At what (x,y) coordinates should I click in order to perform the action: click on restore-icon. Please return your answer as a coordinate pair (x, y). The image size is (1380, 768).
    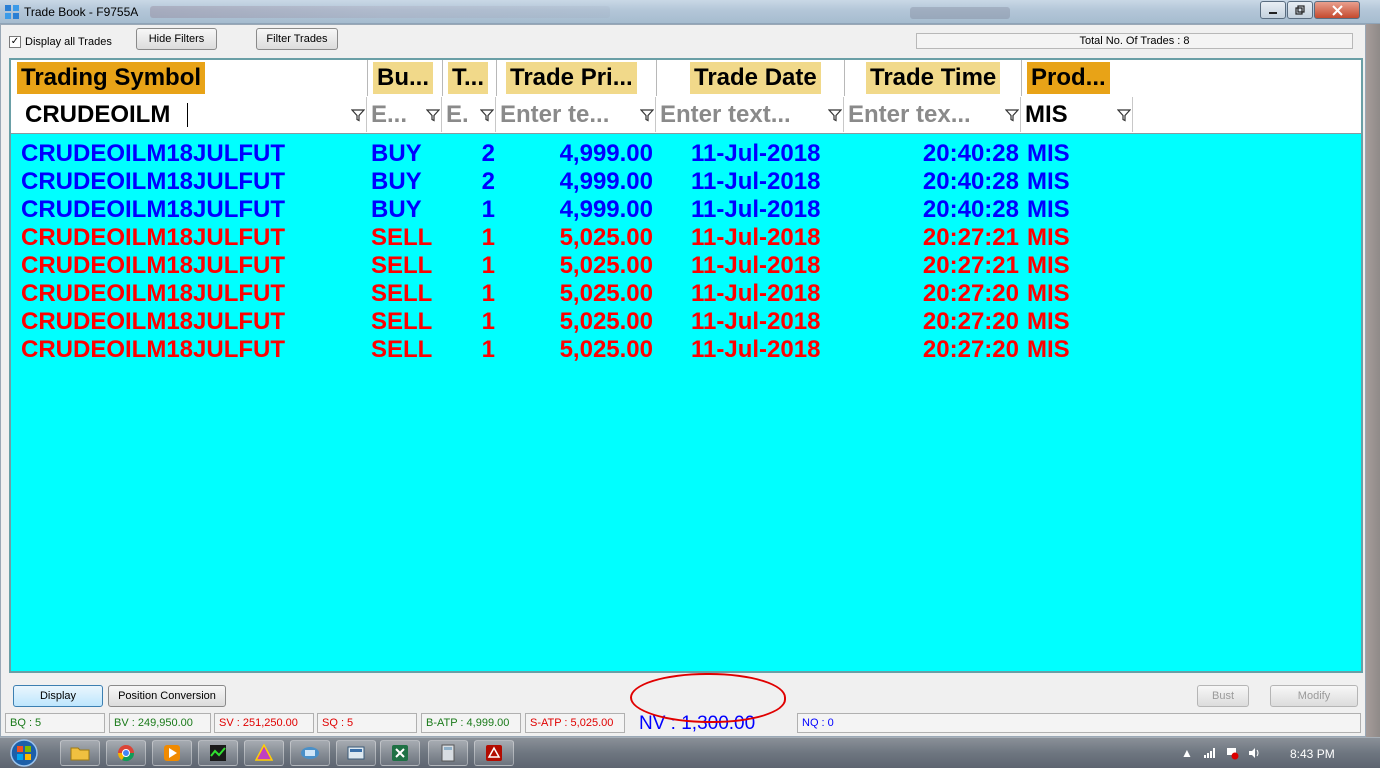
    Looking at the image, I should click on (1300, 10).